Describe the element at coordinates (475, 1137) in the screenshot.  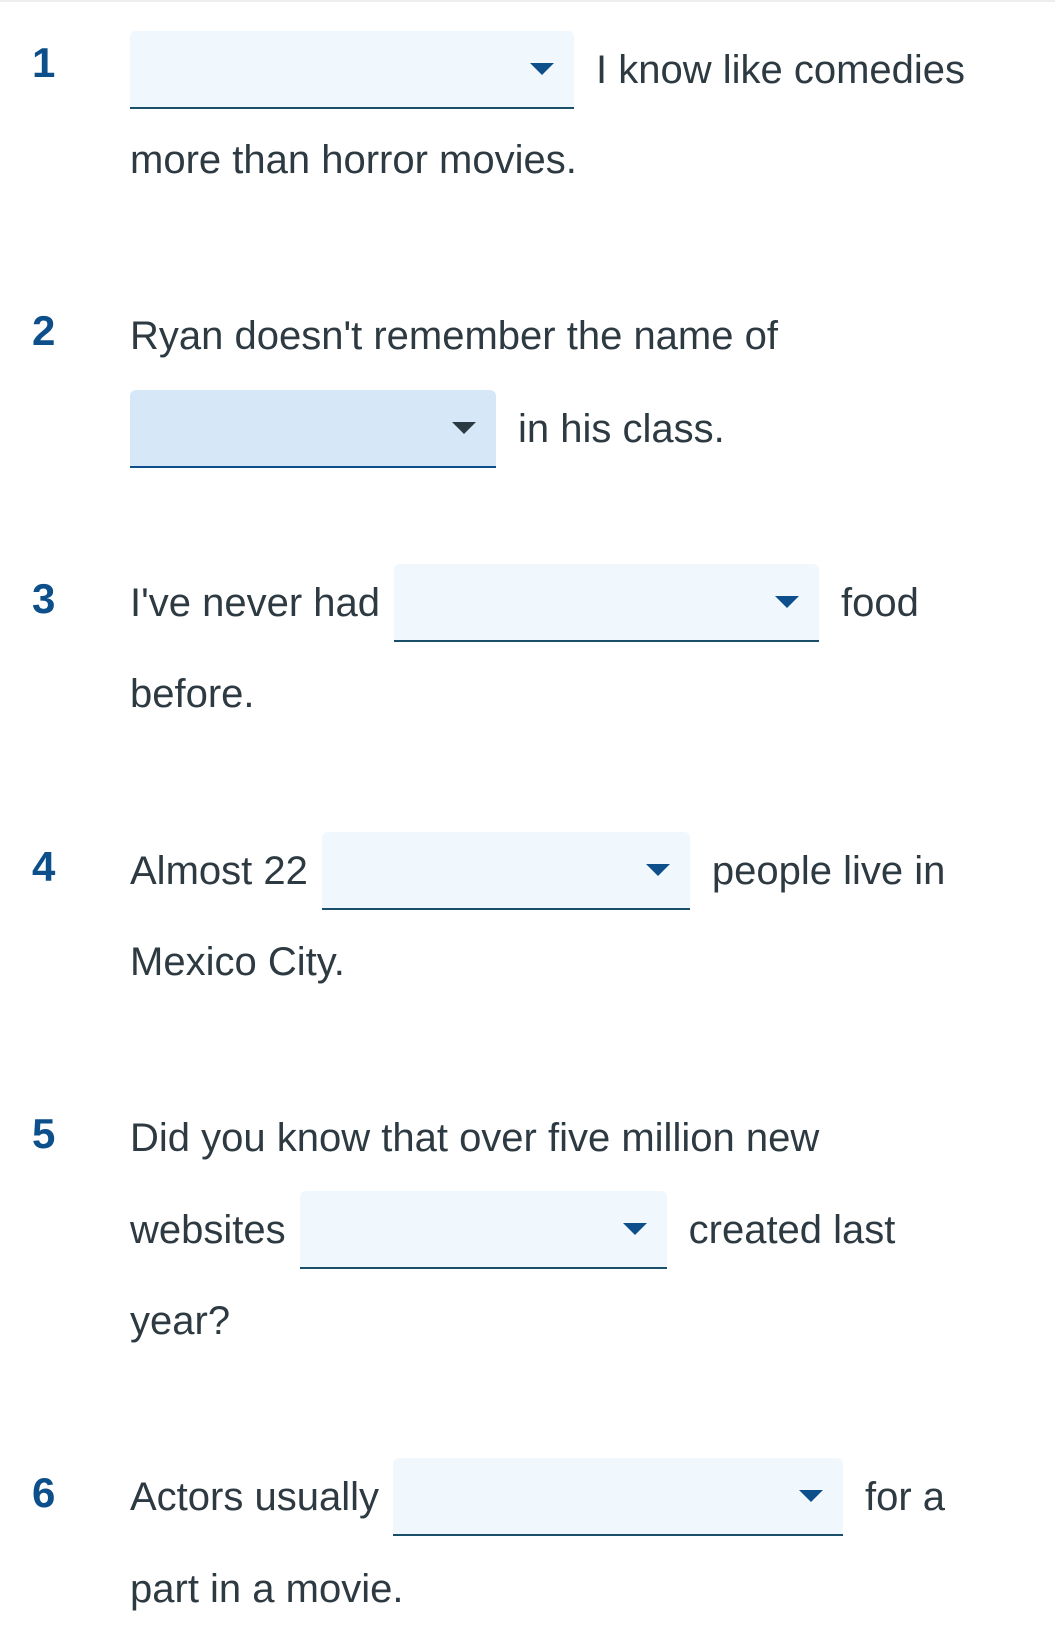
I see `question-text: Did you know that over five million new` at that location.